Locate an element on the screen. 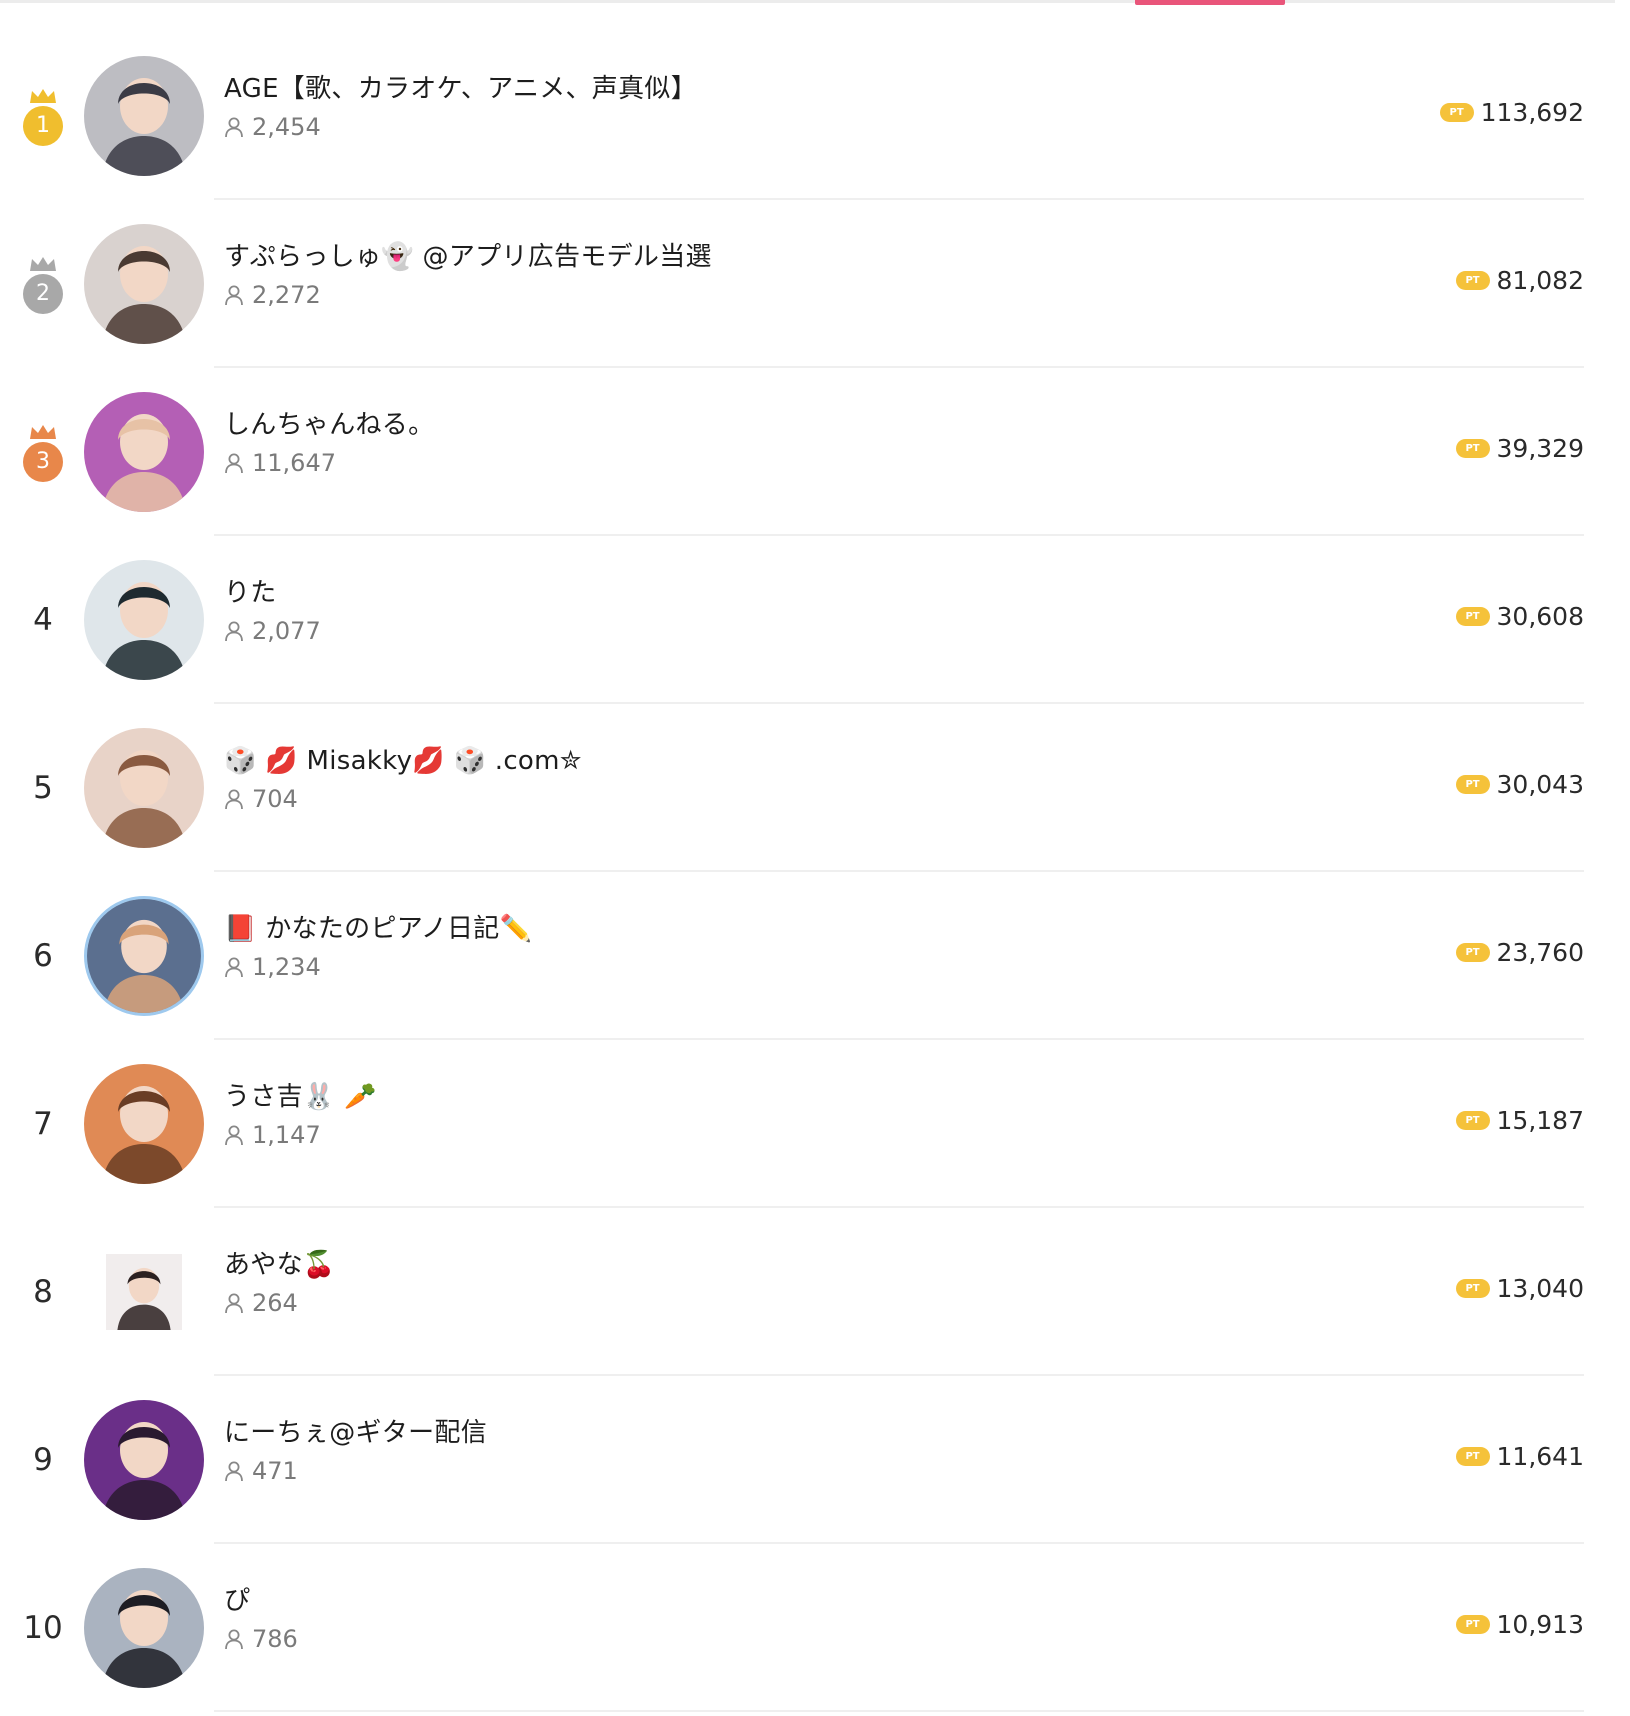  rank-indicator: 3 is located at coordinates (43, 452).